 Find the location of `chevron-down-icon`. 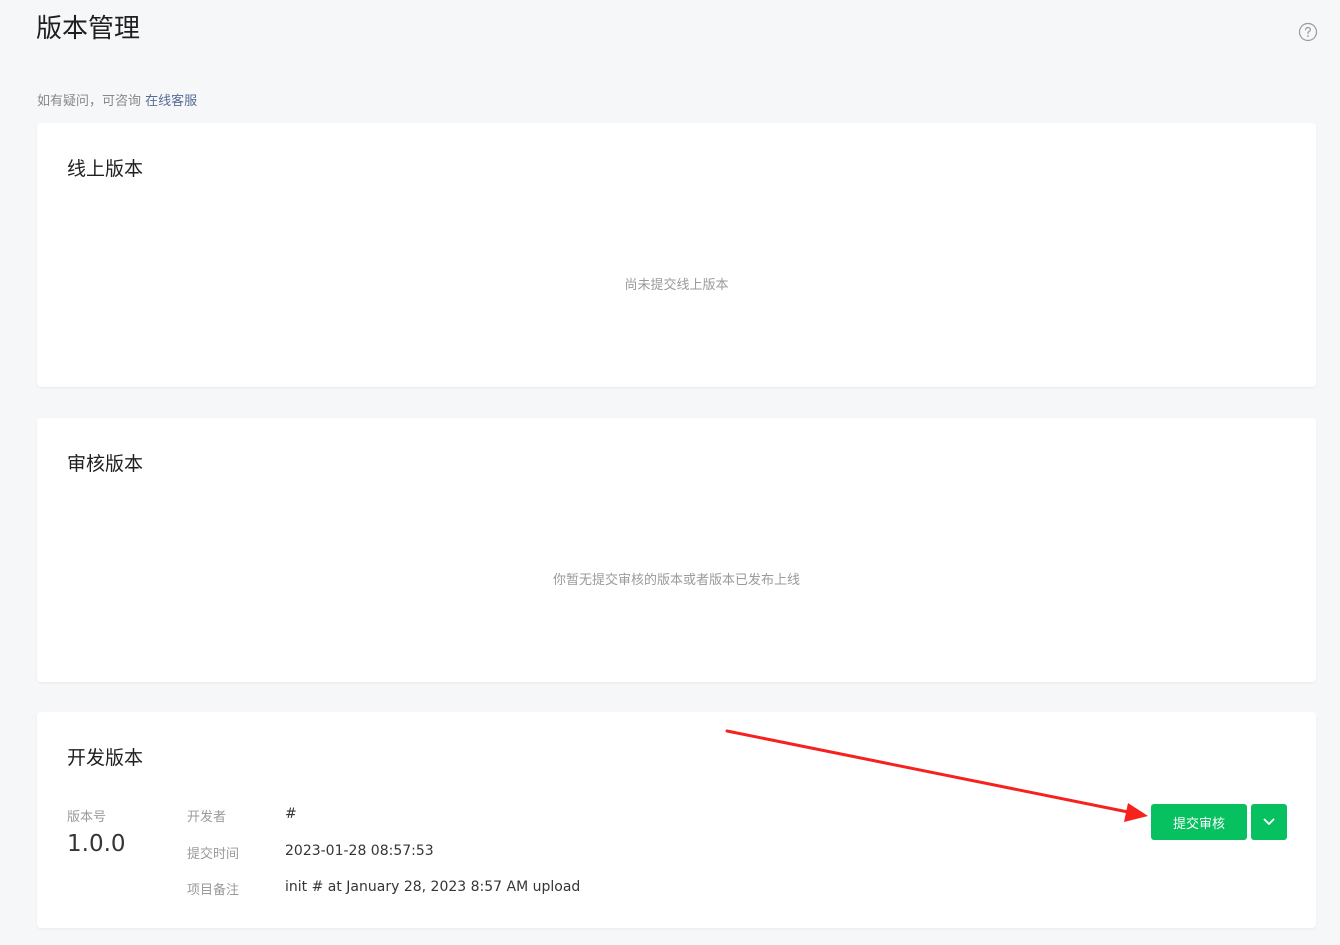

chevron-down-icon is located at coordinates (1269, 821).